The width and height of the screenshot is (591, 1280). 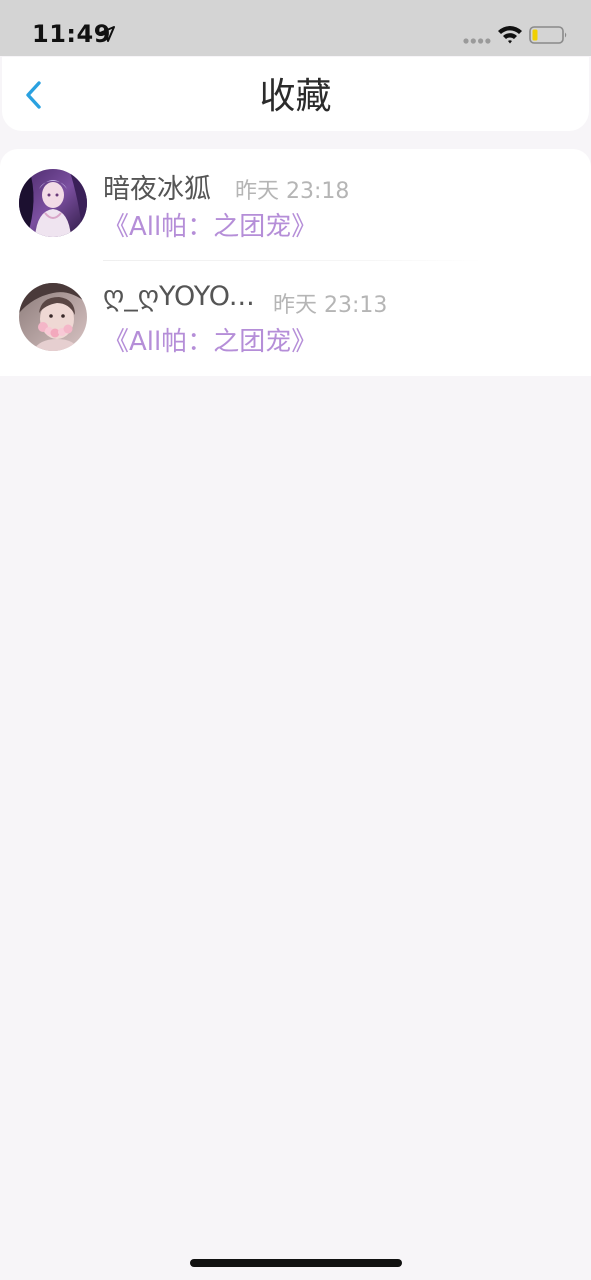 What do you see at coordinates (510, 35) in the screenshot?
I see `wifi-icon` at bounding box center [510, 35].